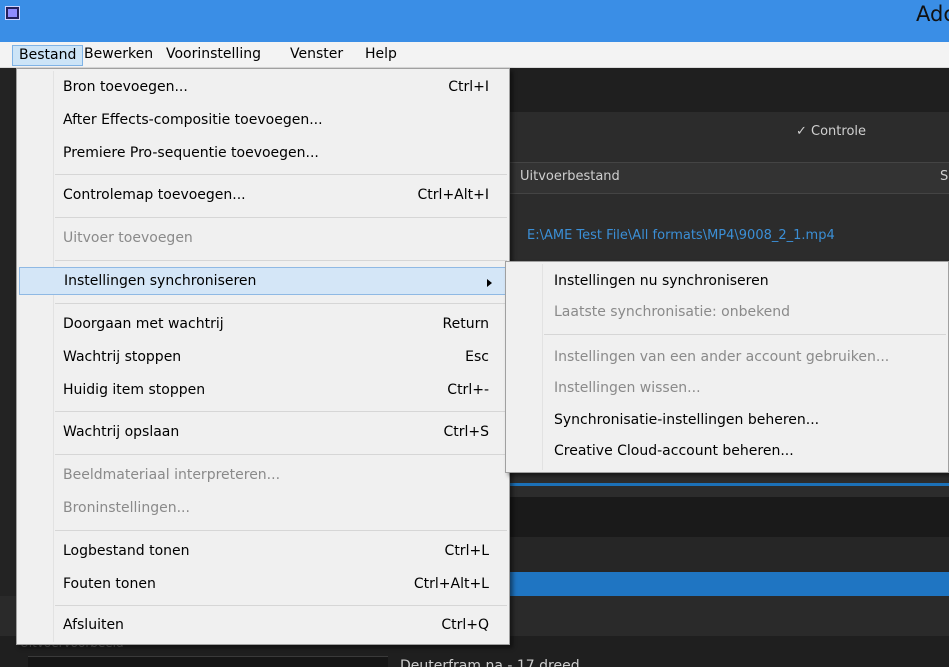 The image size is (949, 667). I want to click on menu-item-shortcut: Ctrl+Alt+I, so click(453, 195).